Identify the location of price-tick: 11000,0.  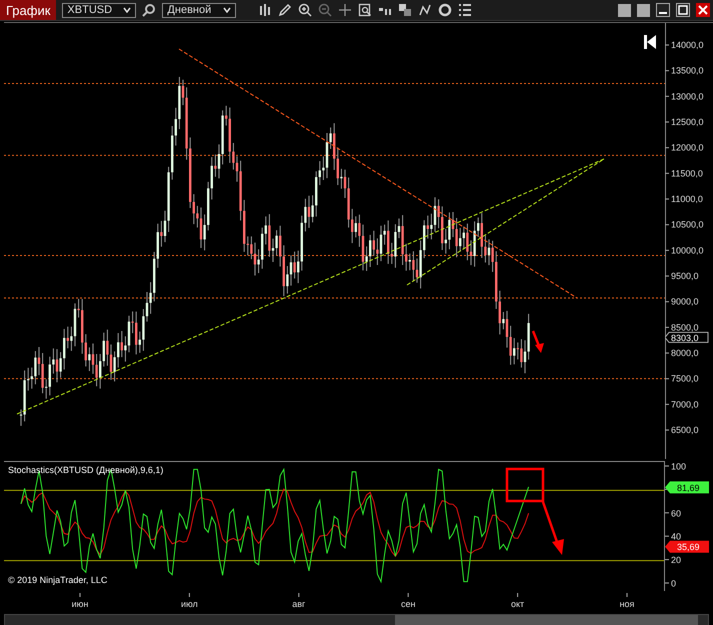
(687, 199).